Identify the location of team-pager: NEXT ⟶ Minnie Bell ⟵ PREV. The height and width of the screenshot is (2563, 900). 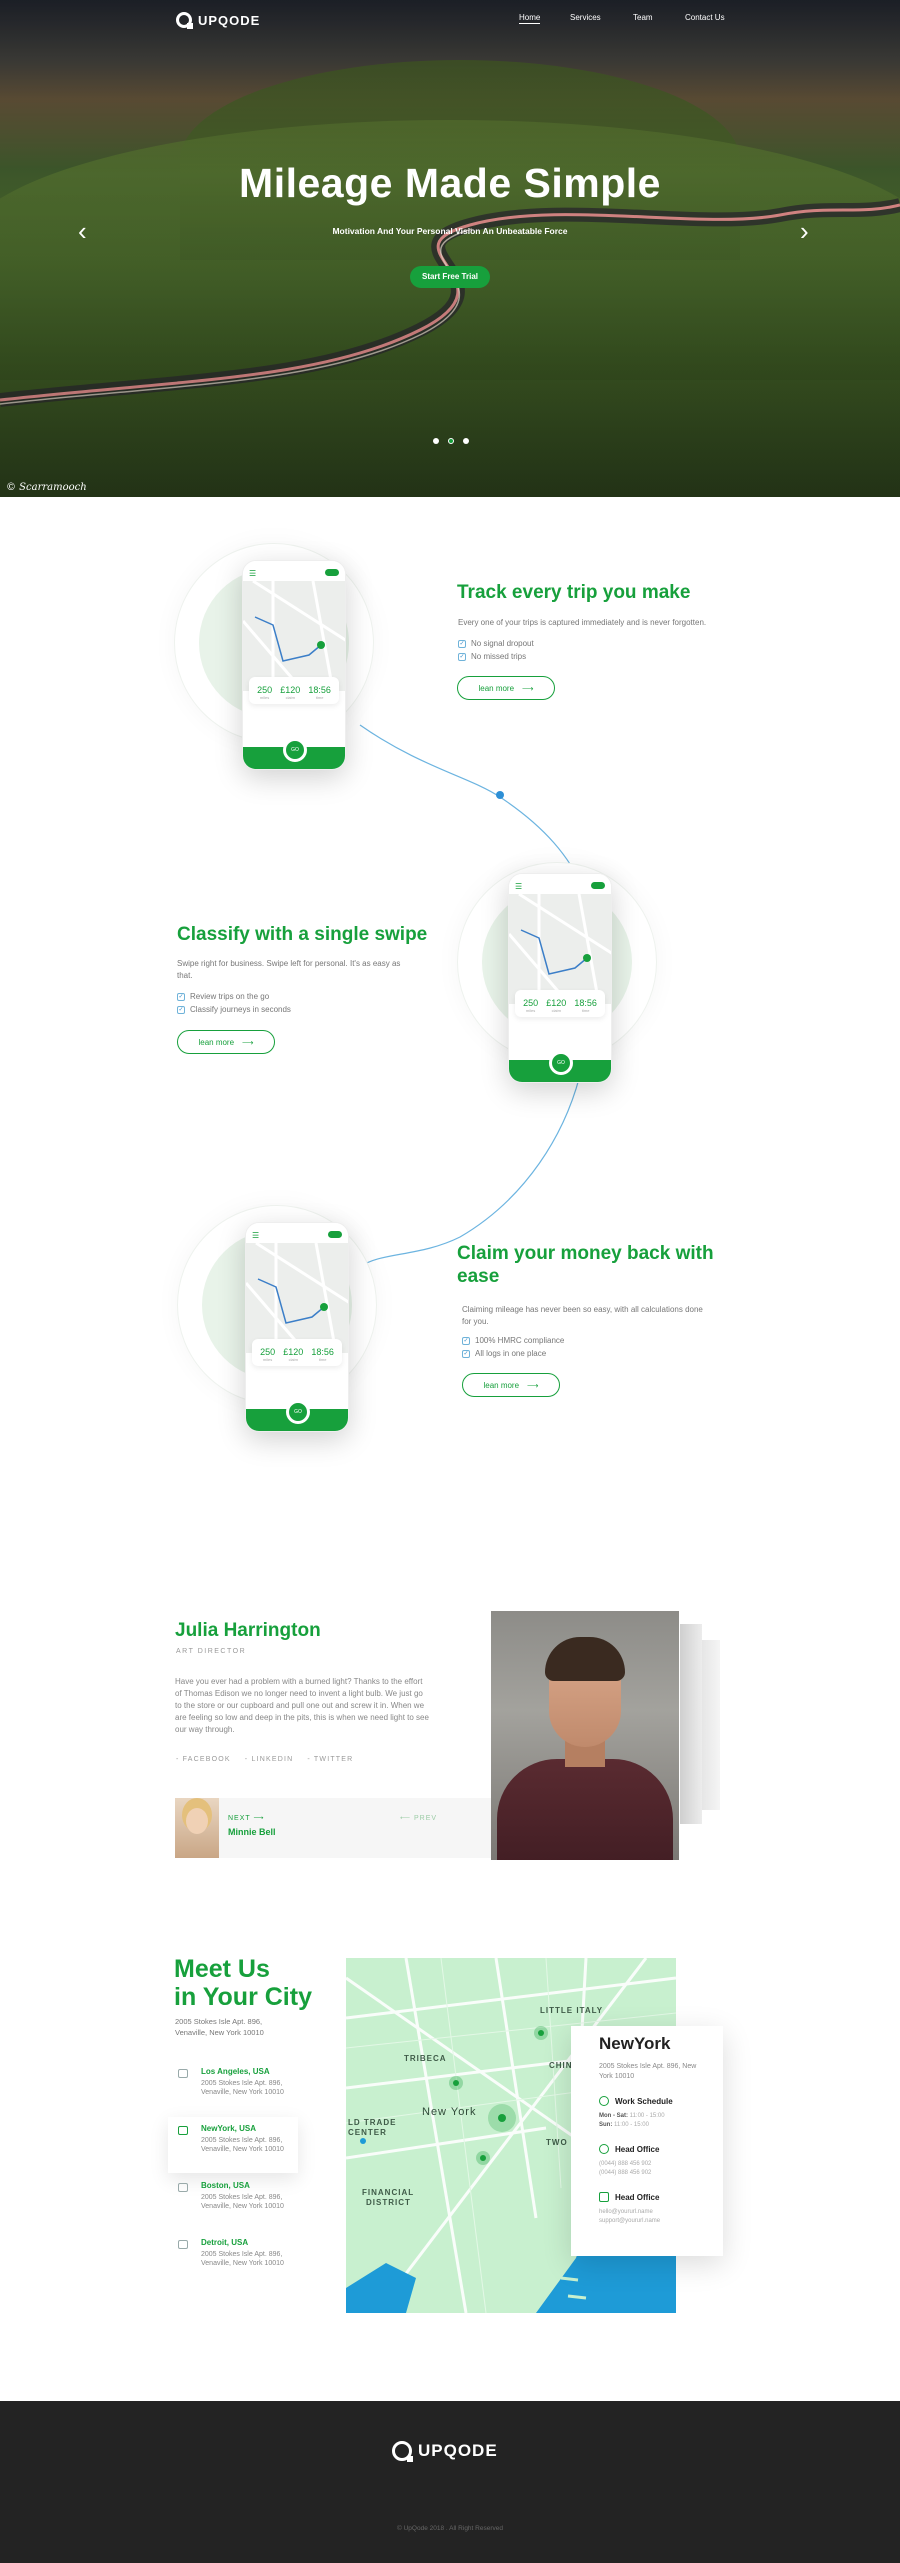
(333, 1828).